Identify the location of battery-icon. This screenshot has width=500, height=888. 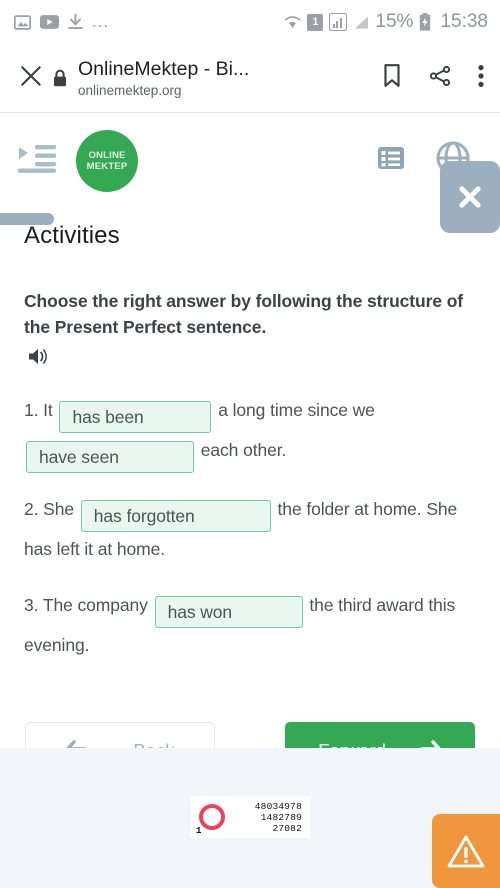
(425, 22).